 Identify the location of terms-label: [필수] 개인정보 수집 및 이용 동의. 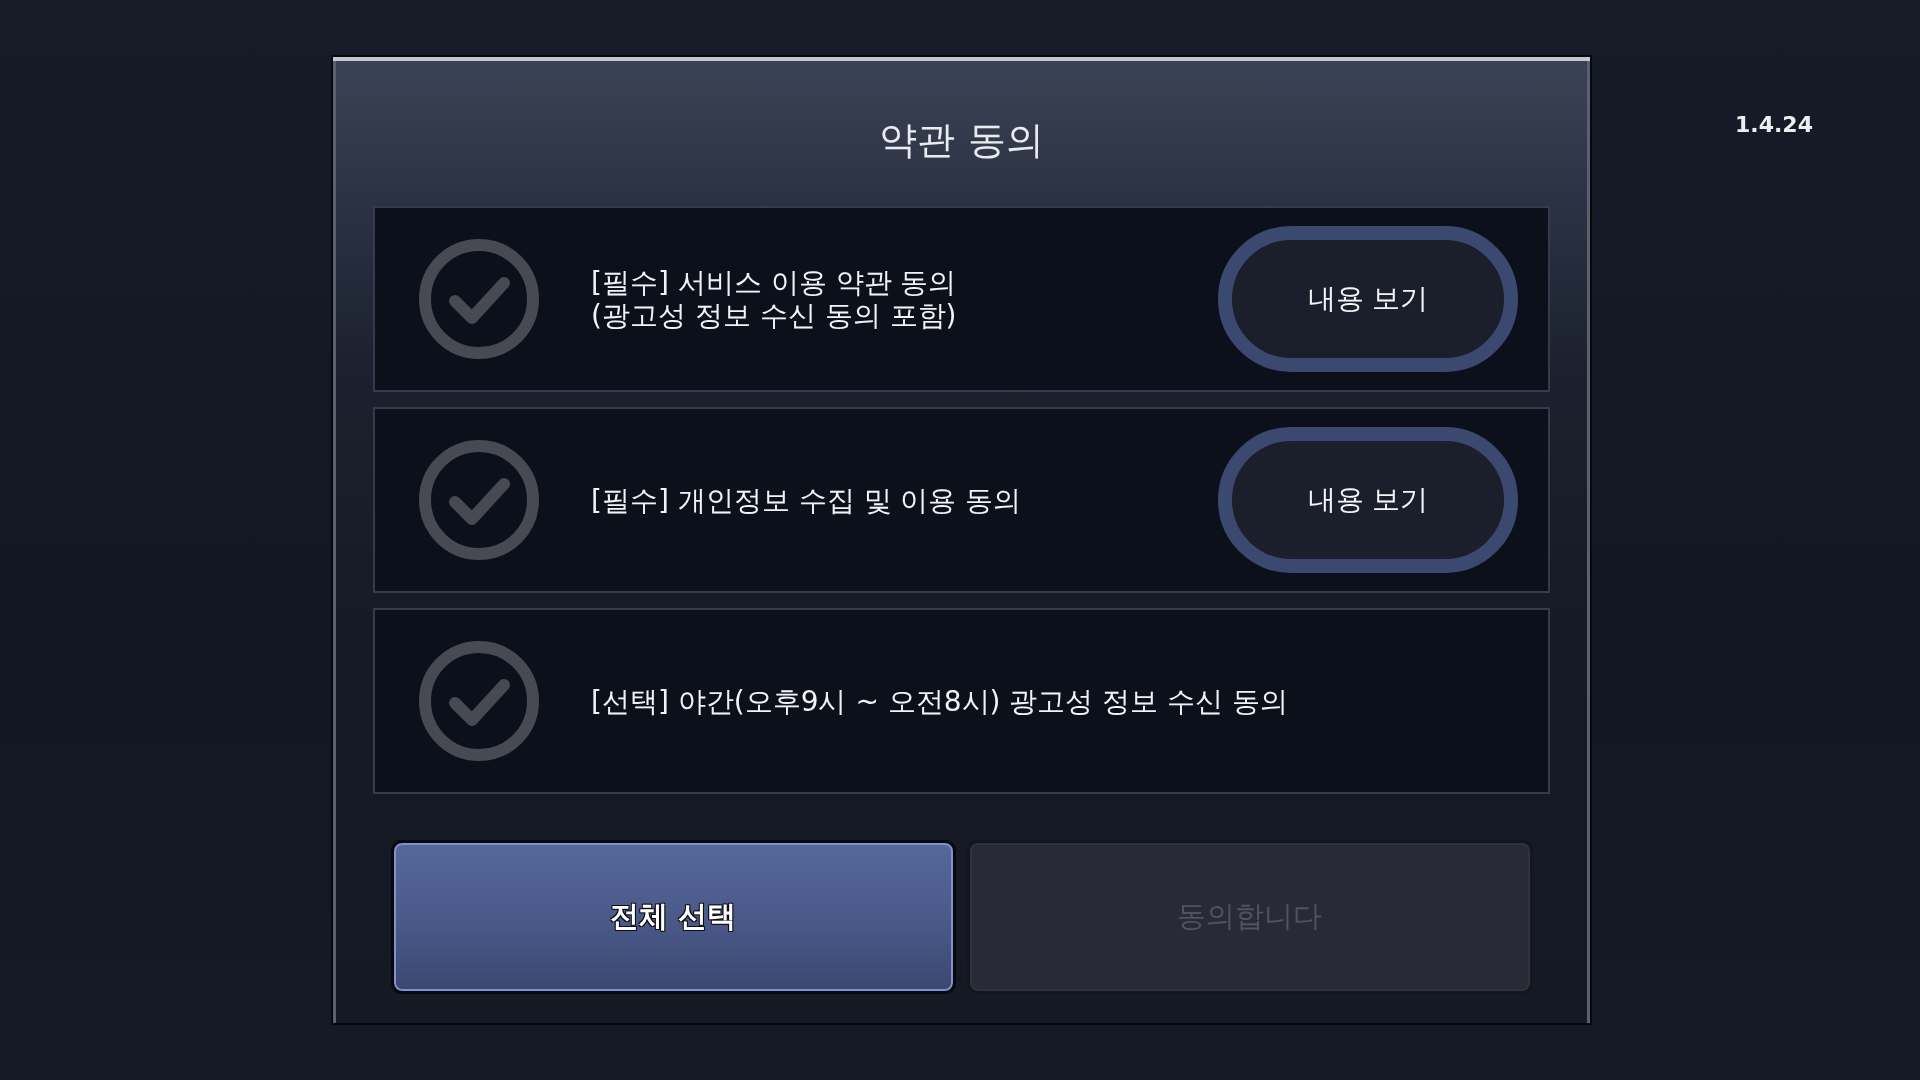
(807, 500).